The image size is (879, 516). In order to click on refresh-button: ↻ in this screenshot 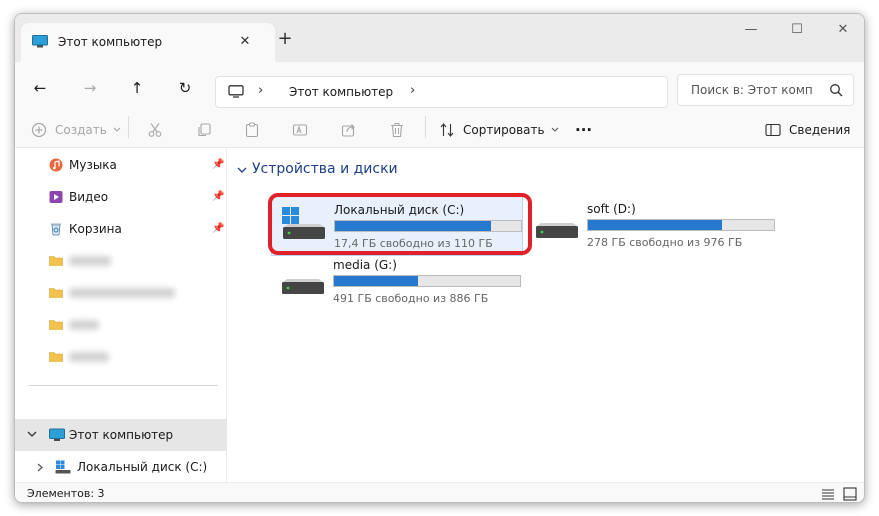, I will do `click(185, 88)`.